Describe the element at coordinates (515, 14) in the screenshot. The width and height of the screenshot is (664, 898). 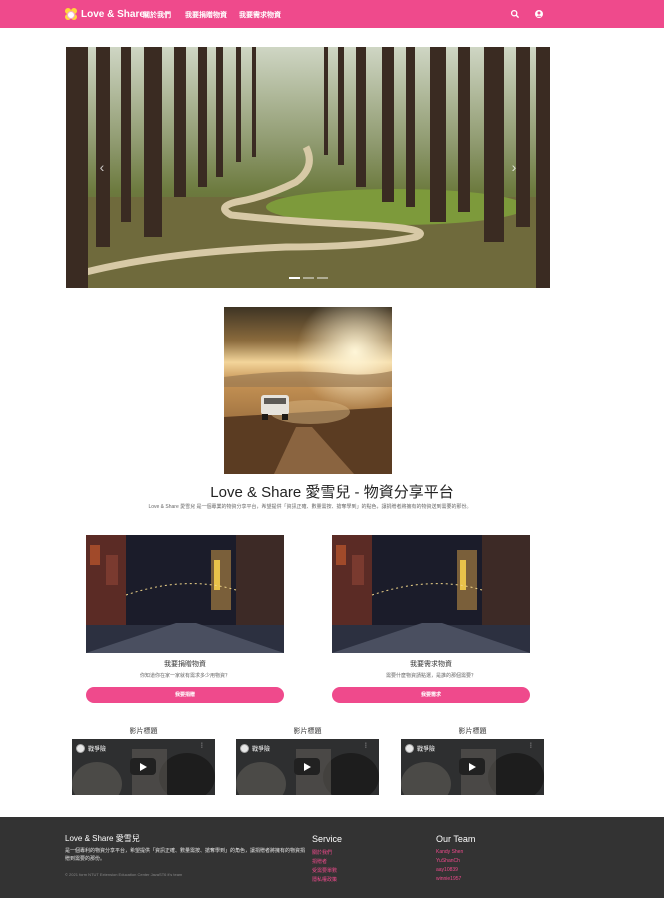
I see `search-icon` at that location.